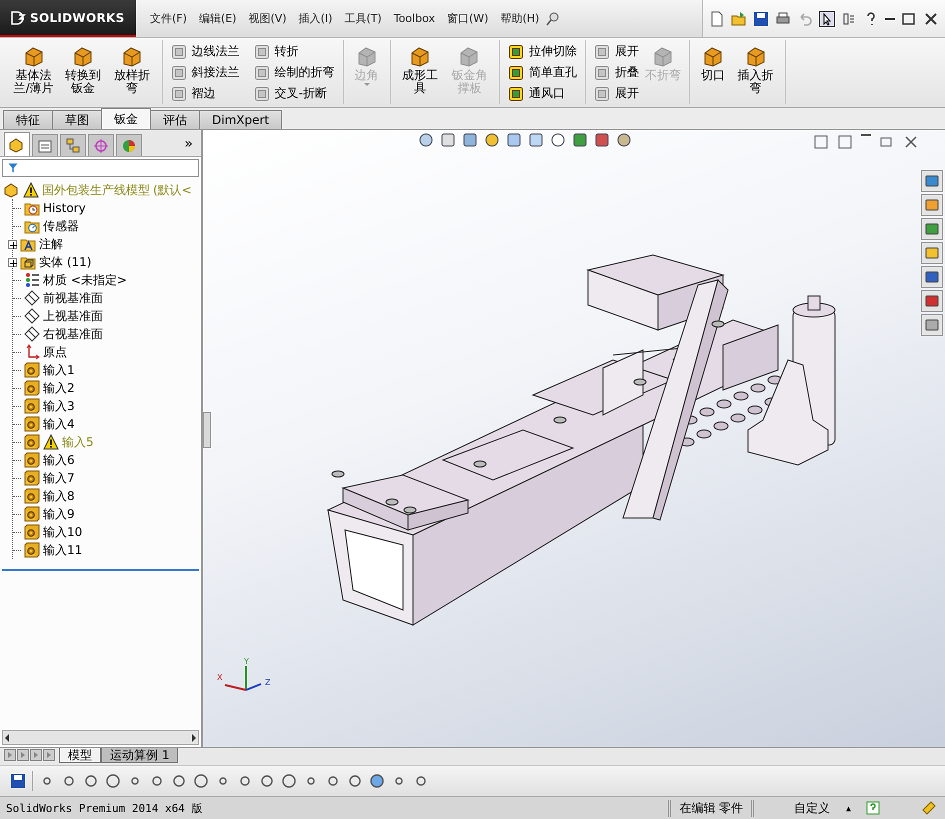  I want to click on tree-item: 输入2, so click(59, 388).